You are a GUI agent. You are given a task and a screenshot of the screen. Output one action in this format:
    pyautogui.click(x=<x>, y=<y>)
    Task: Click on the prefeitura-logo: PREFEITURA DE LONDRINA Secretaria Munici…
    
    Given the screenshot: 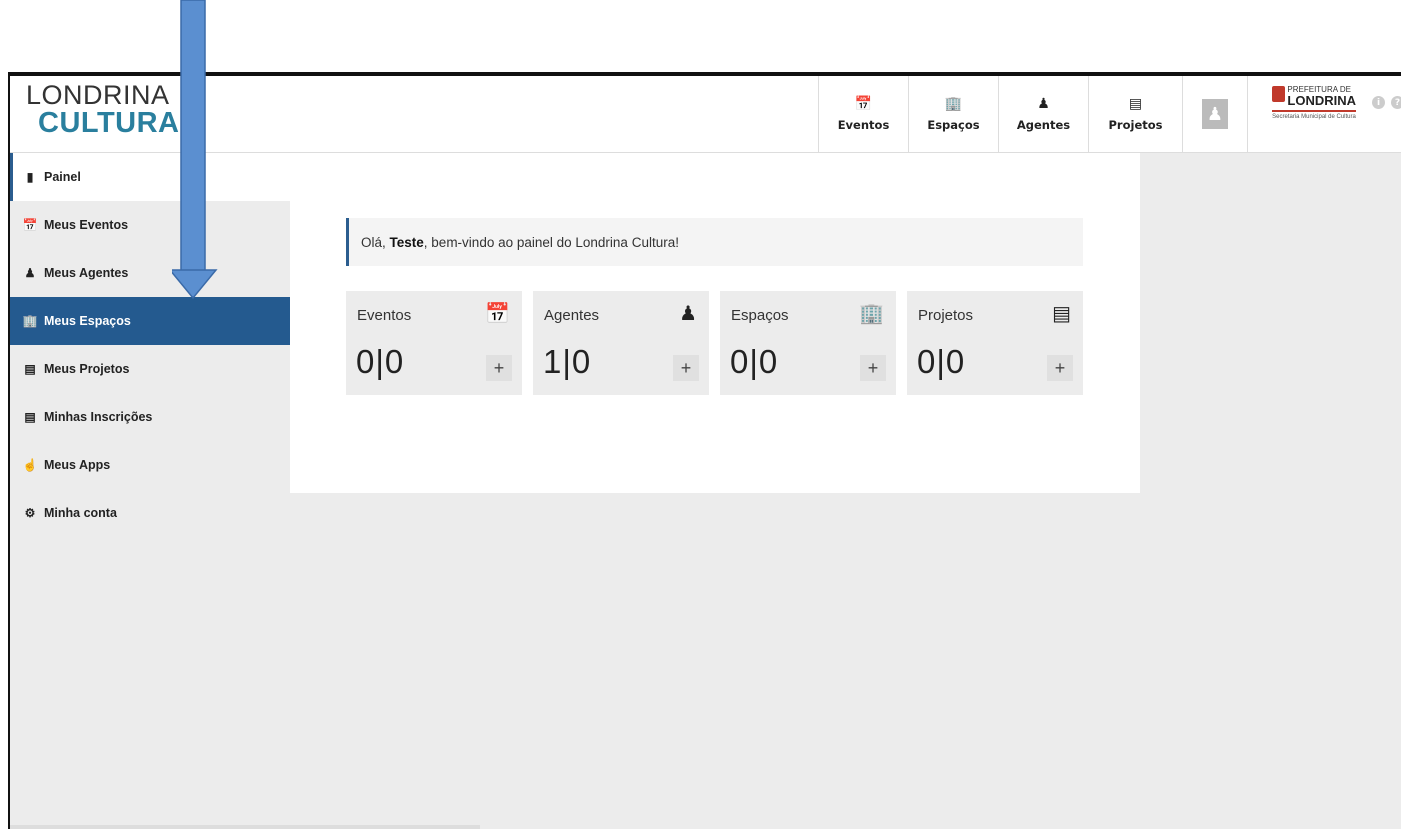 What is the action you would take?
    pyautogui.click(x=1314, y=103)
    